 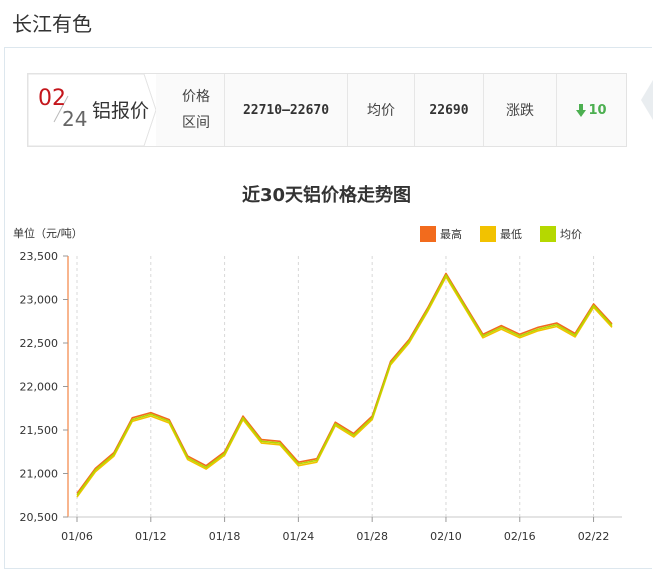 I want to click on x-tick-label: 02/16, so click(x=520, y=536).